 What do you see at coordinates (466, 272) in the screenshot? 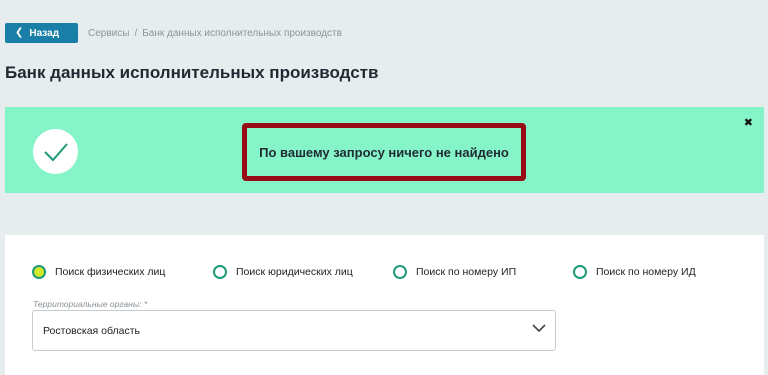
I see `radio-label: Поиск по номеру ИП` at bounding box center [466, 272].